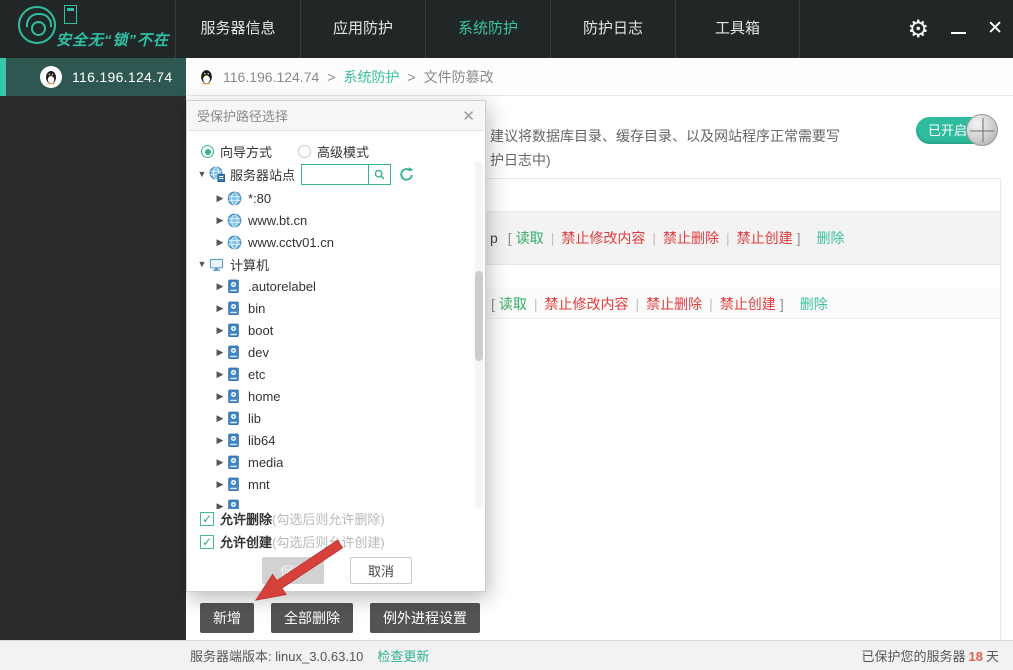  What do you see at coordinates (293, 570) in the screenshot?
I see `save-button: 保存` at bounding box center [293, 570].